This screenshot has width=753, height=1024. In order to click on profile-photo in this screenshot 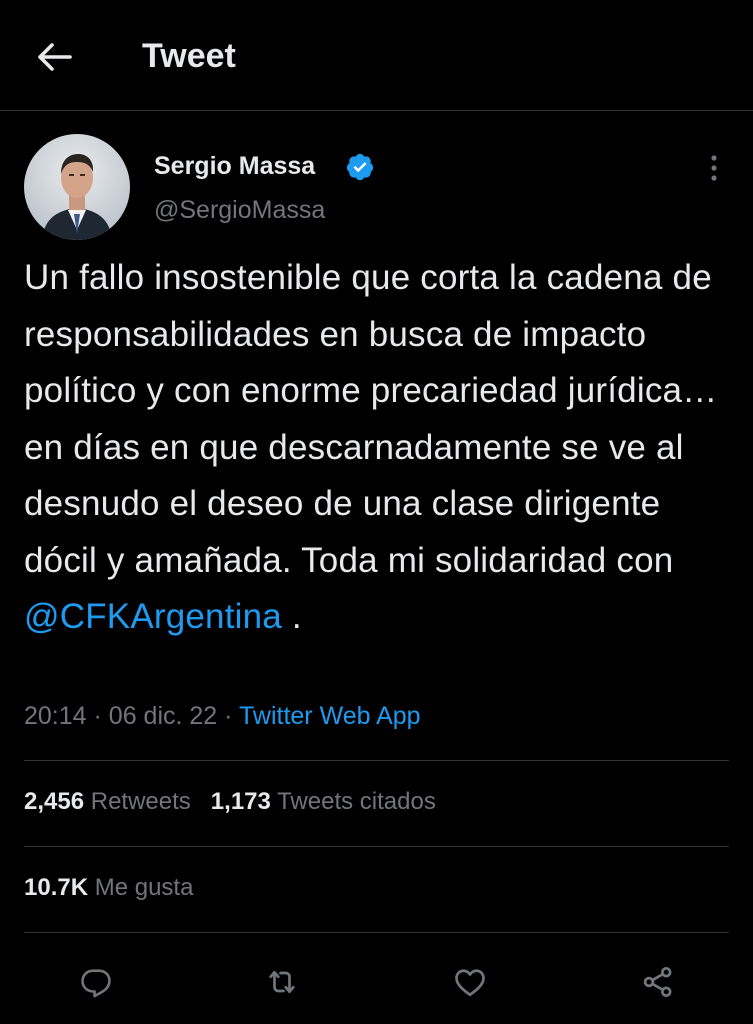, I will do `click(77, 187)`.